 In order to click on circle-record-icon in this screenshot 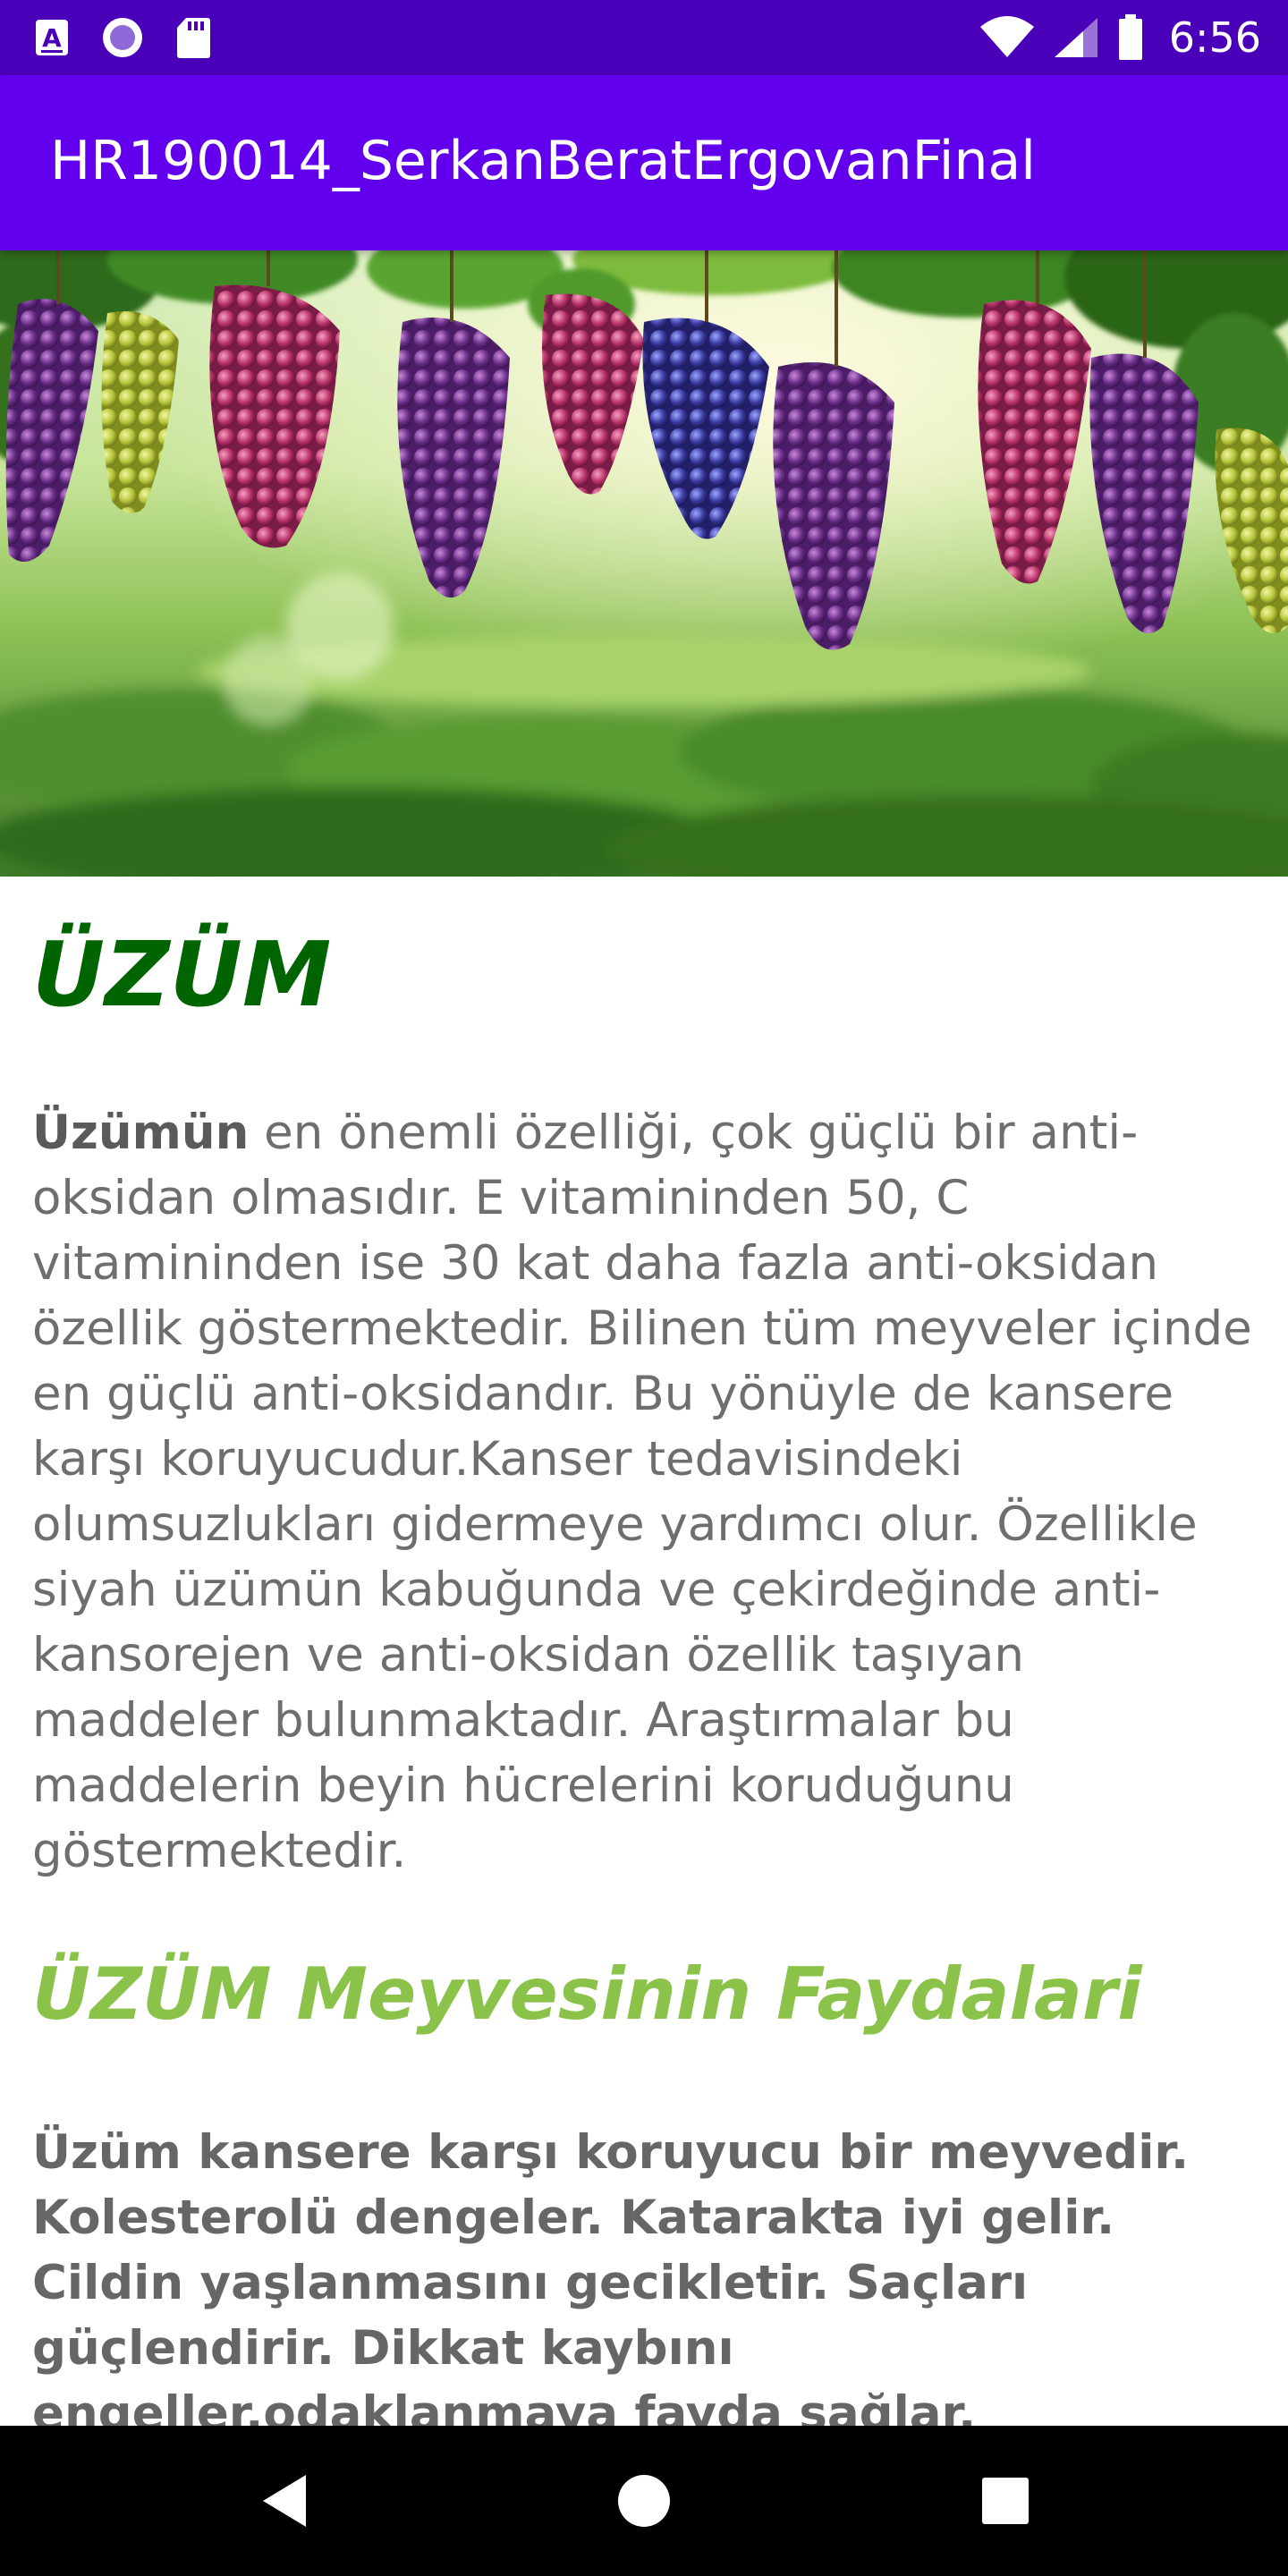, I will do `click(122, 37)`.